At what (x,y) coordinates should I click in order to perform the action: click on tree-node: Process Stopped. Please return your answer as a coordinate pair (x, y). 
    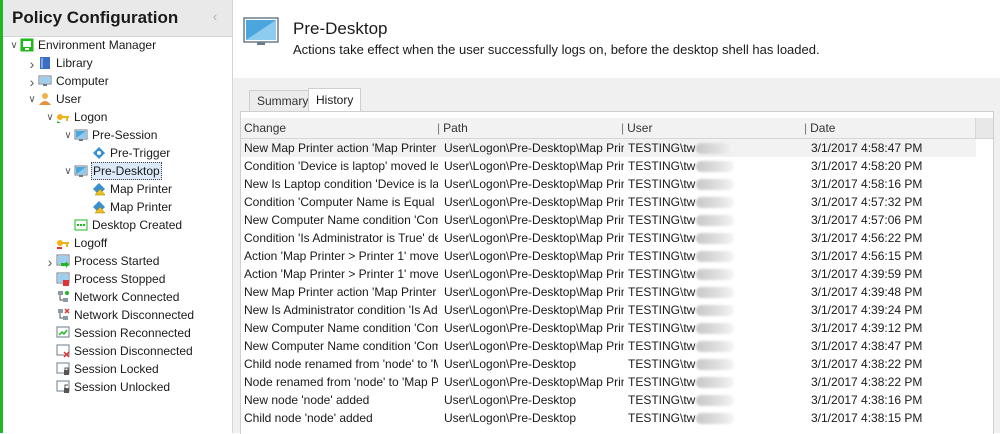
    Looking at the image, I should click on (105, 279).